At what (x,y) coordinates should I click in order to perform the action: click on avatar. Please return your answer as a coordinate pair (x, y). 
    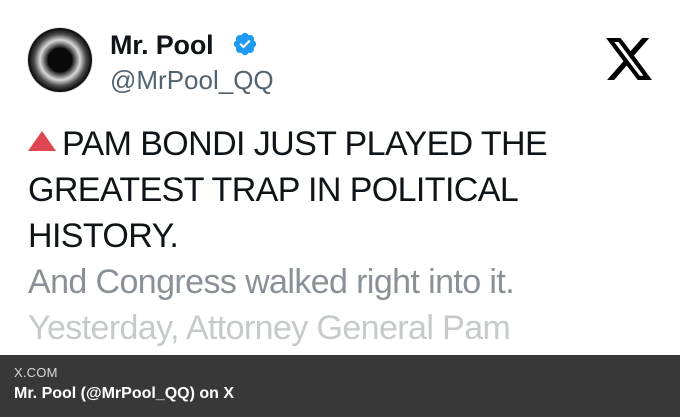
    Looking at the image, I should click on (60, 60).